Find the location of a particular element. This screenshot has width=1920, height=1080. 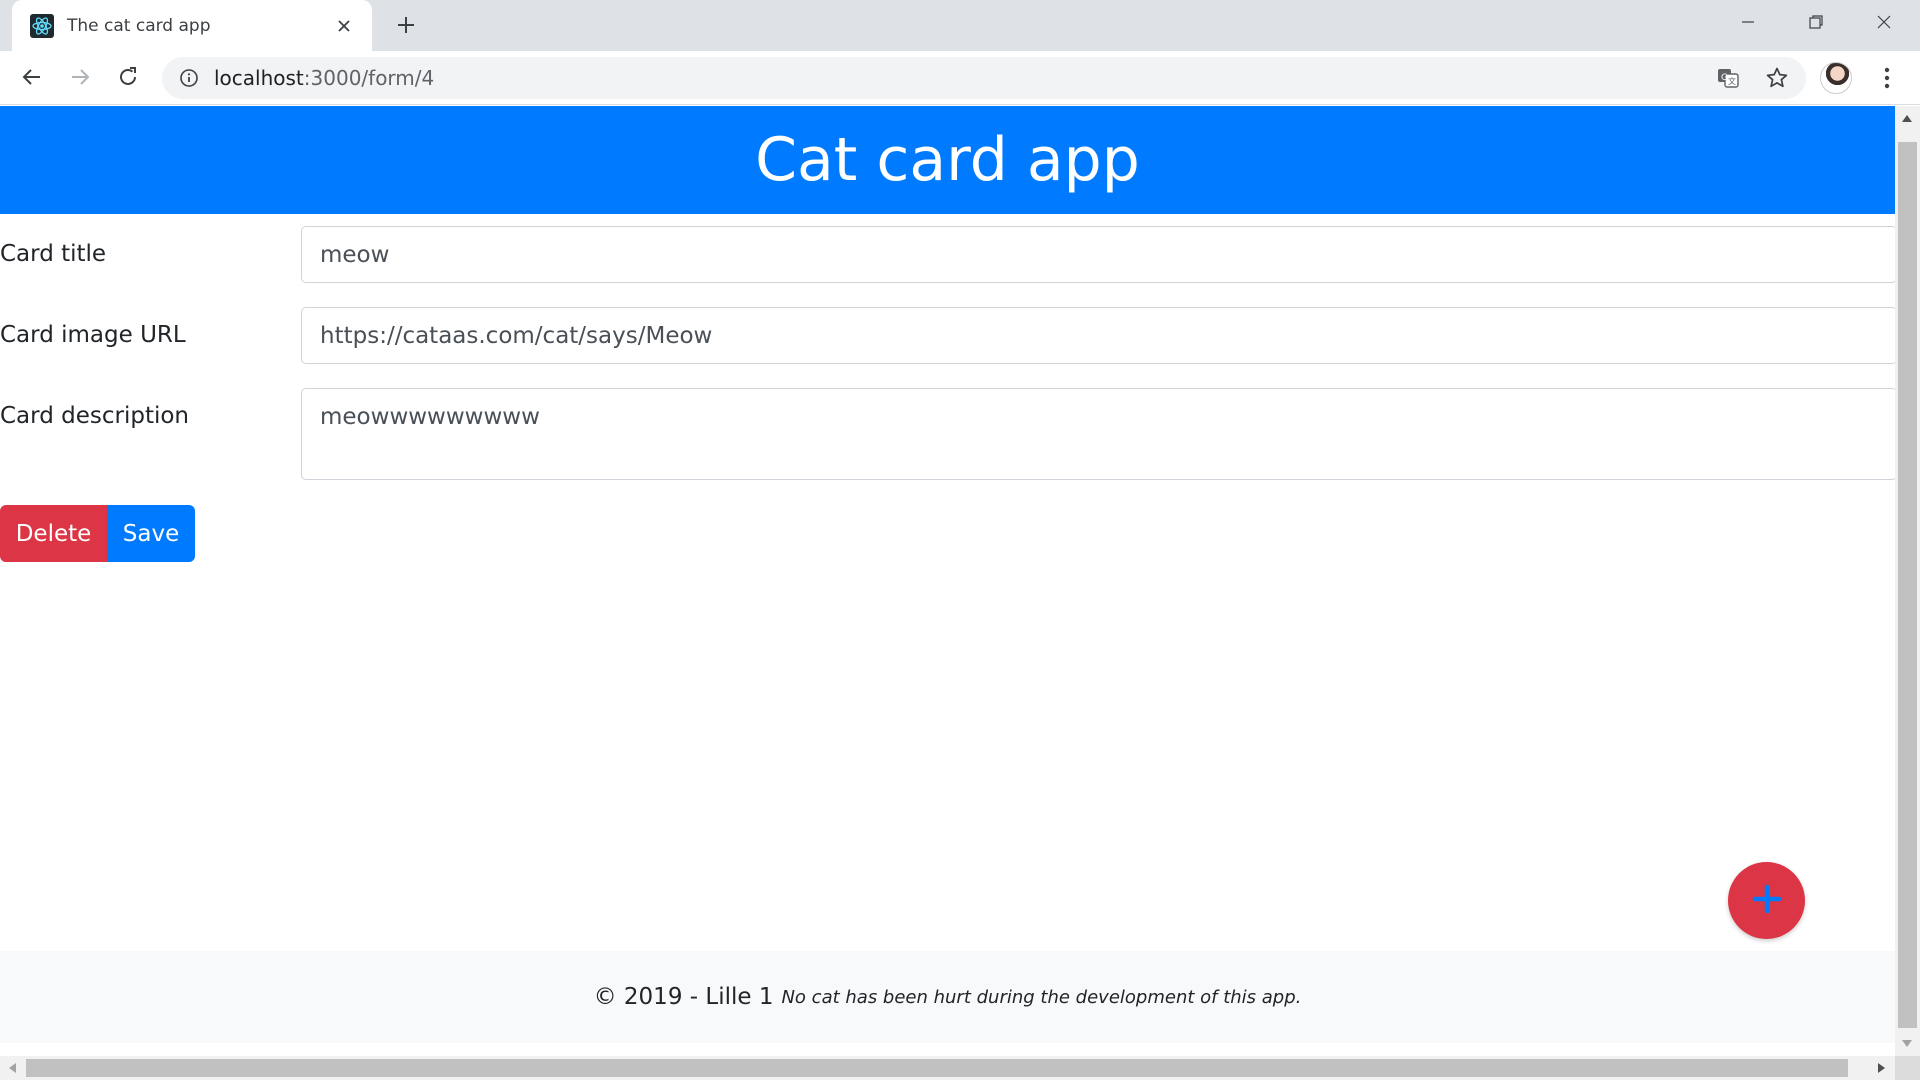

window-close-icon is located at coordinates (1884, 22).